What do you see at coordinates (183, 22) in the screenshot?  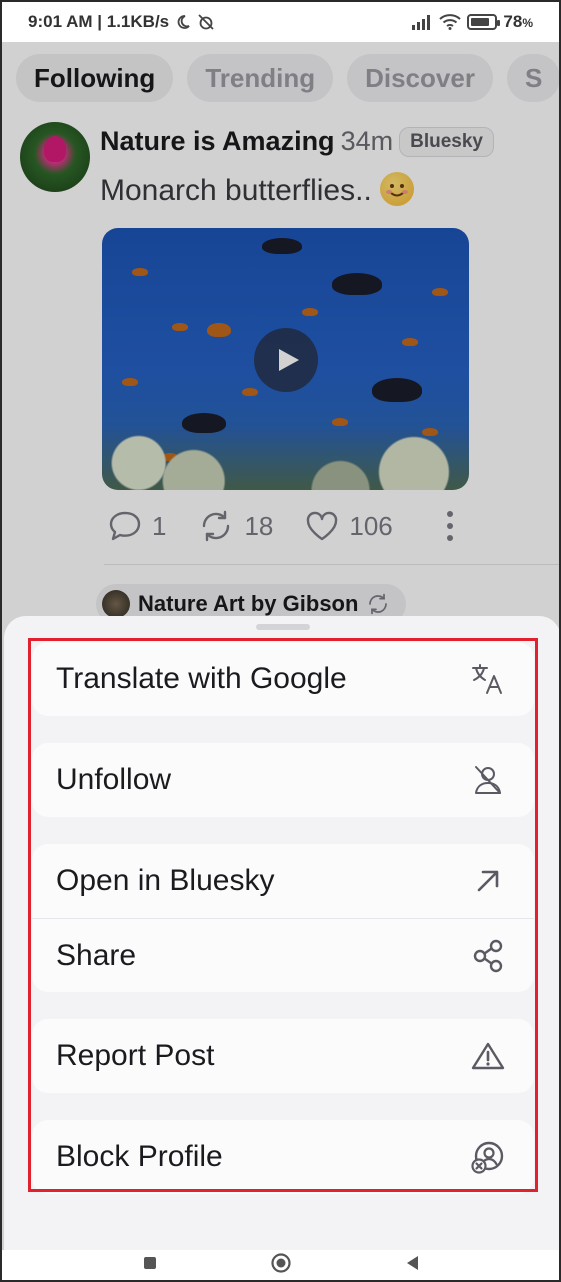 I see `moon-icon` at bounding box center [183, 22].